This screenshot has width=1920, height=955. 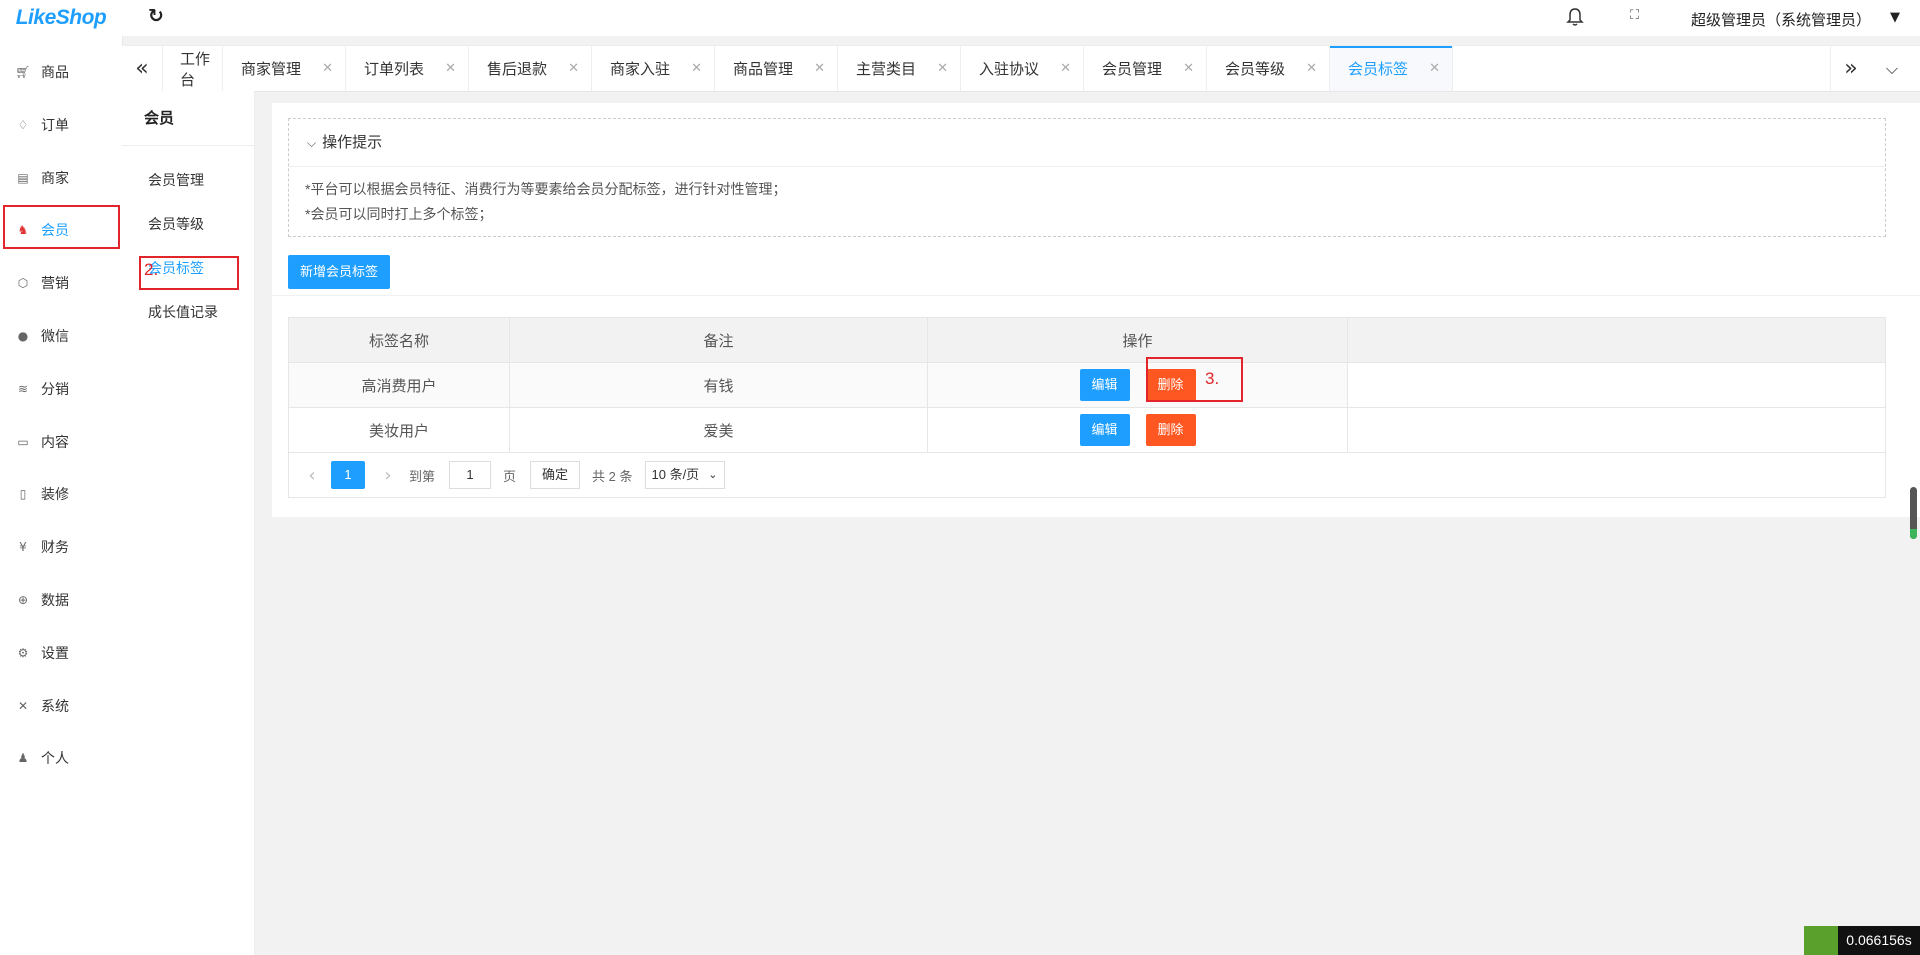 What do you see at coordinates (899, 68) in the screenshot?
I see `tab-main-category: 主营类目 ✕` at bounding box center [899, 68].